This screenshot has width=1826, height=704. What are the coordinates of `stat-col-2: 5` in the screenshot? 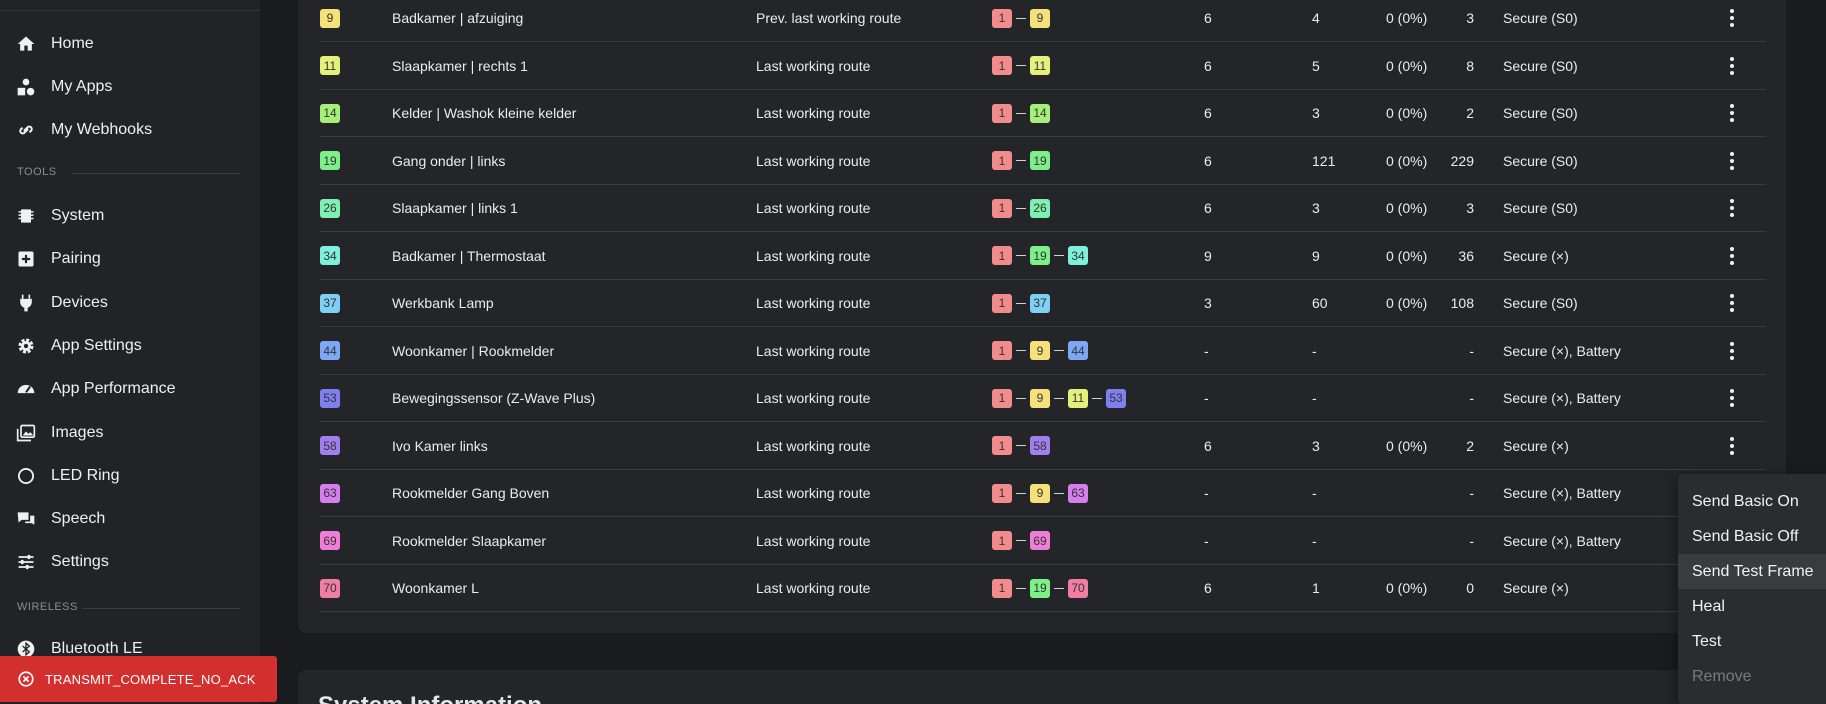 It's located at (1316, 65).